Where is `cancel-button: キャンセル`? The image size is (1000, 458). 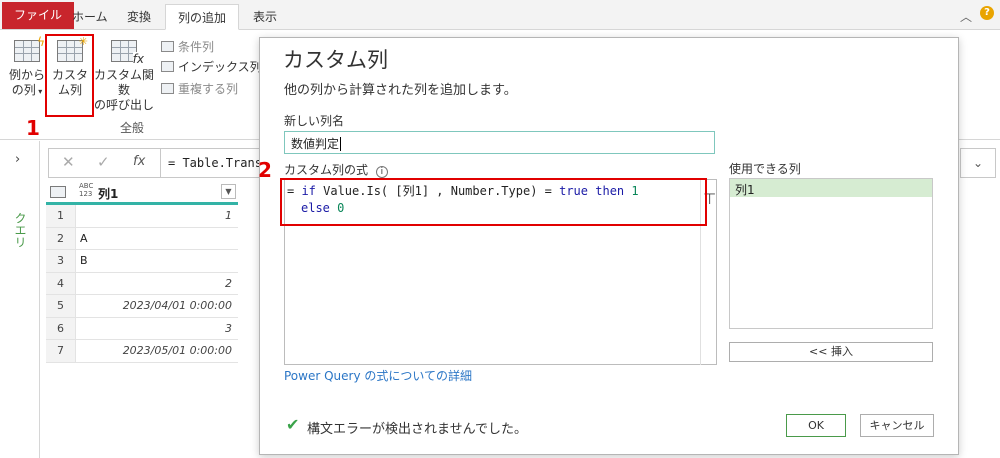 cancel-button: キャンセル is located at coordinates (897, 425).